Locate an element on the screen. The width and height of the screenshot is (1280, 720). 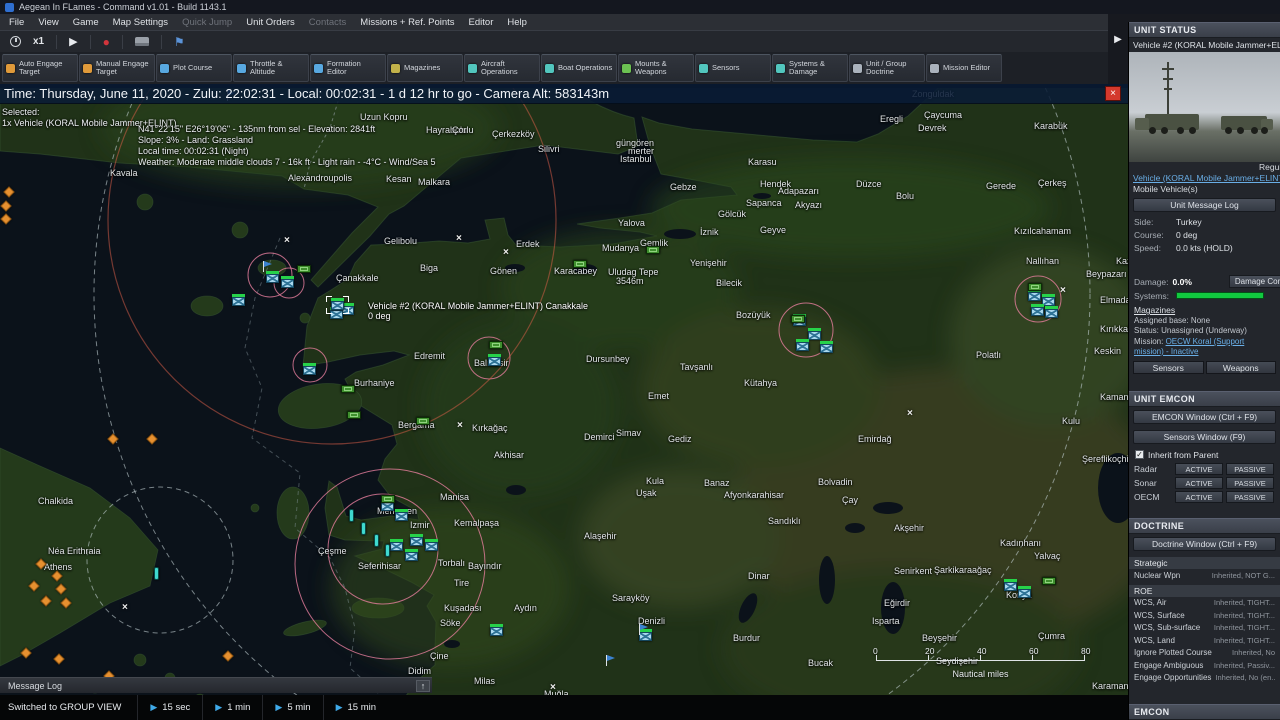
ribbon-button-mission-editor: Mission Editor is located at coordinates (964, 68).